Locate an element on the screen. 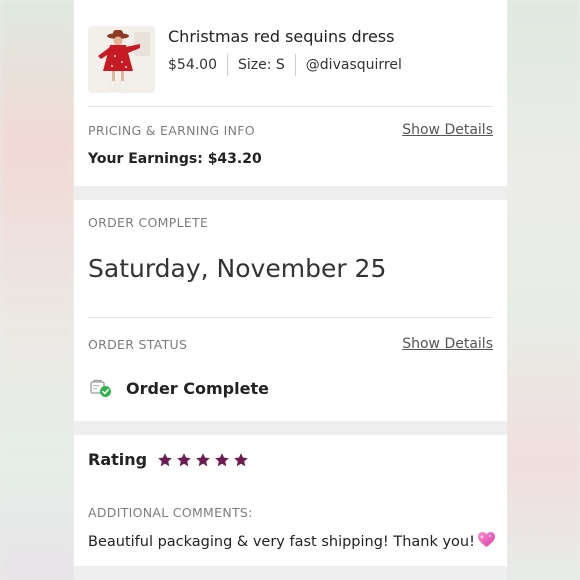  order-status-row: Order Complete is located at coordinates (179, 388).